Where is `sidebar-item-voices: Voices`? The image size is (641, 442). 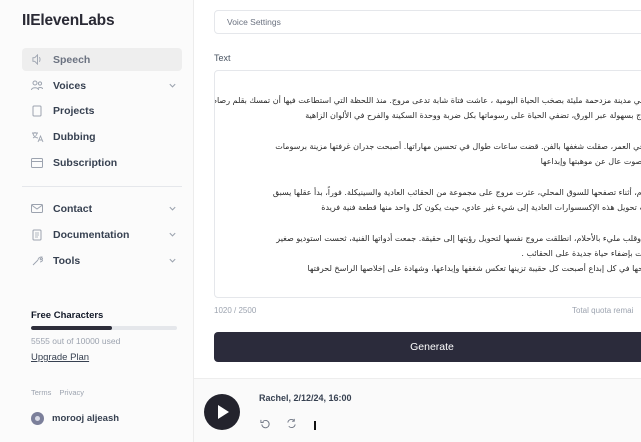
sidebar-item-voices: Voices is located at coordinates (102, 85).